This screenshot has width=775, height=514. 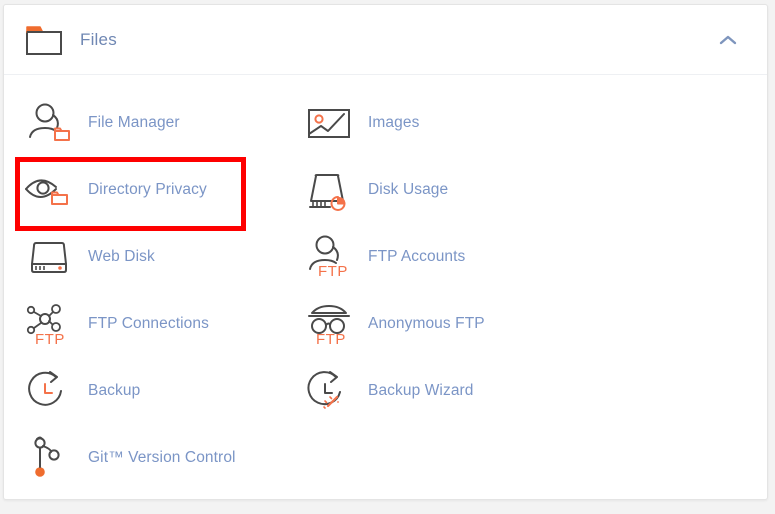 I want to click on git-branch-icon, so click(x=49, y=458).